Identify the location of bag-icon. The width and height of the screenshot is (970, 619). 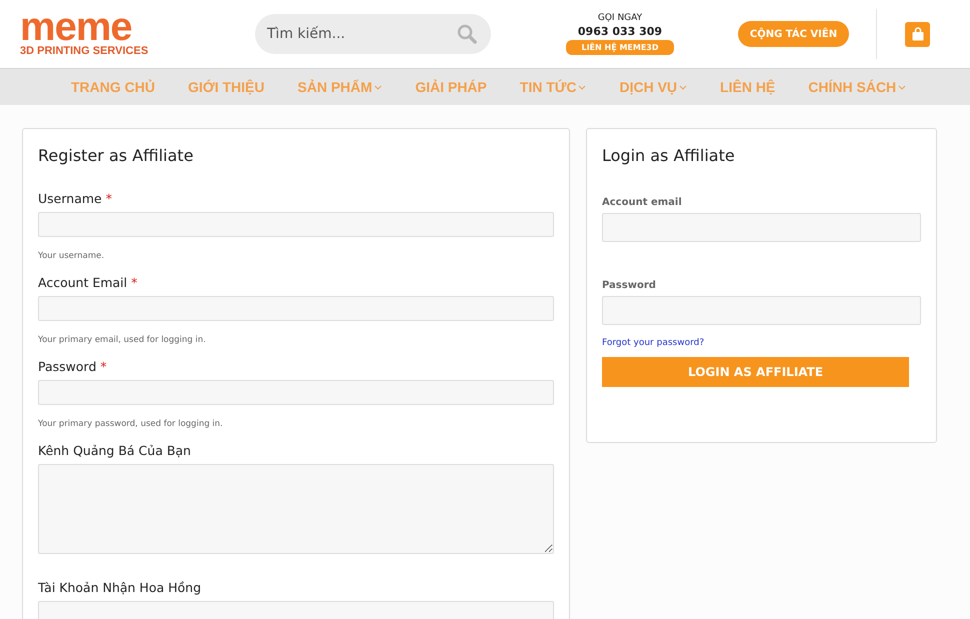
(917, 34).